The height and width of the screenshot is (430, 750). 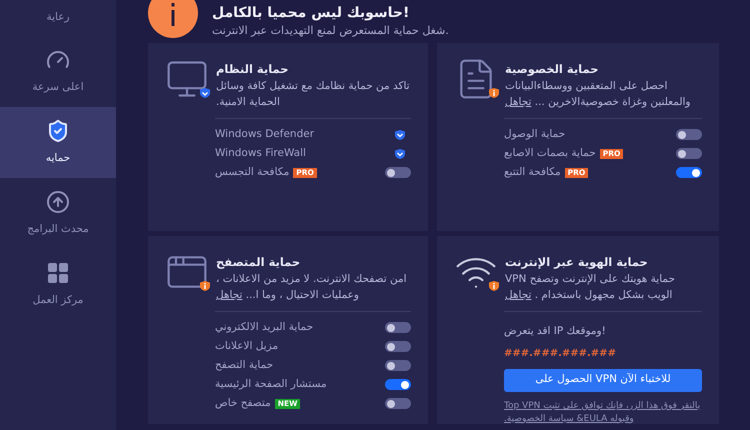 I want to click on card-description: احصل على المتعقبين ووسطاءالبيانات والمعلنين وغزاة خصوصيةالاخرين ... تجاهل, so click(x=598, y=94).